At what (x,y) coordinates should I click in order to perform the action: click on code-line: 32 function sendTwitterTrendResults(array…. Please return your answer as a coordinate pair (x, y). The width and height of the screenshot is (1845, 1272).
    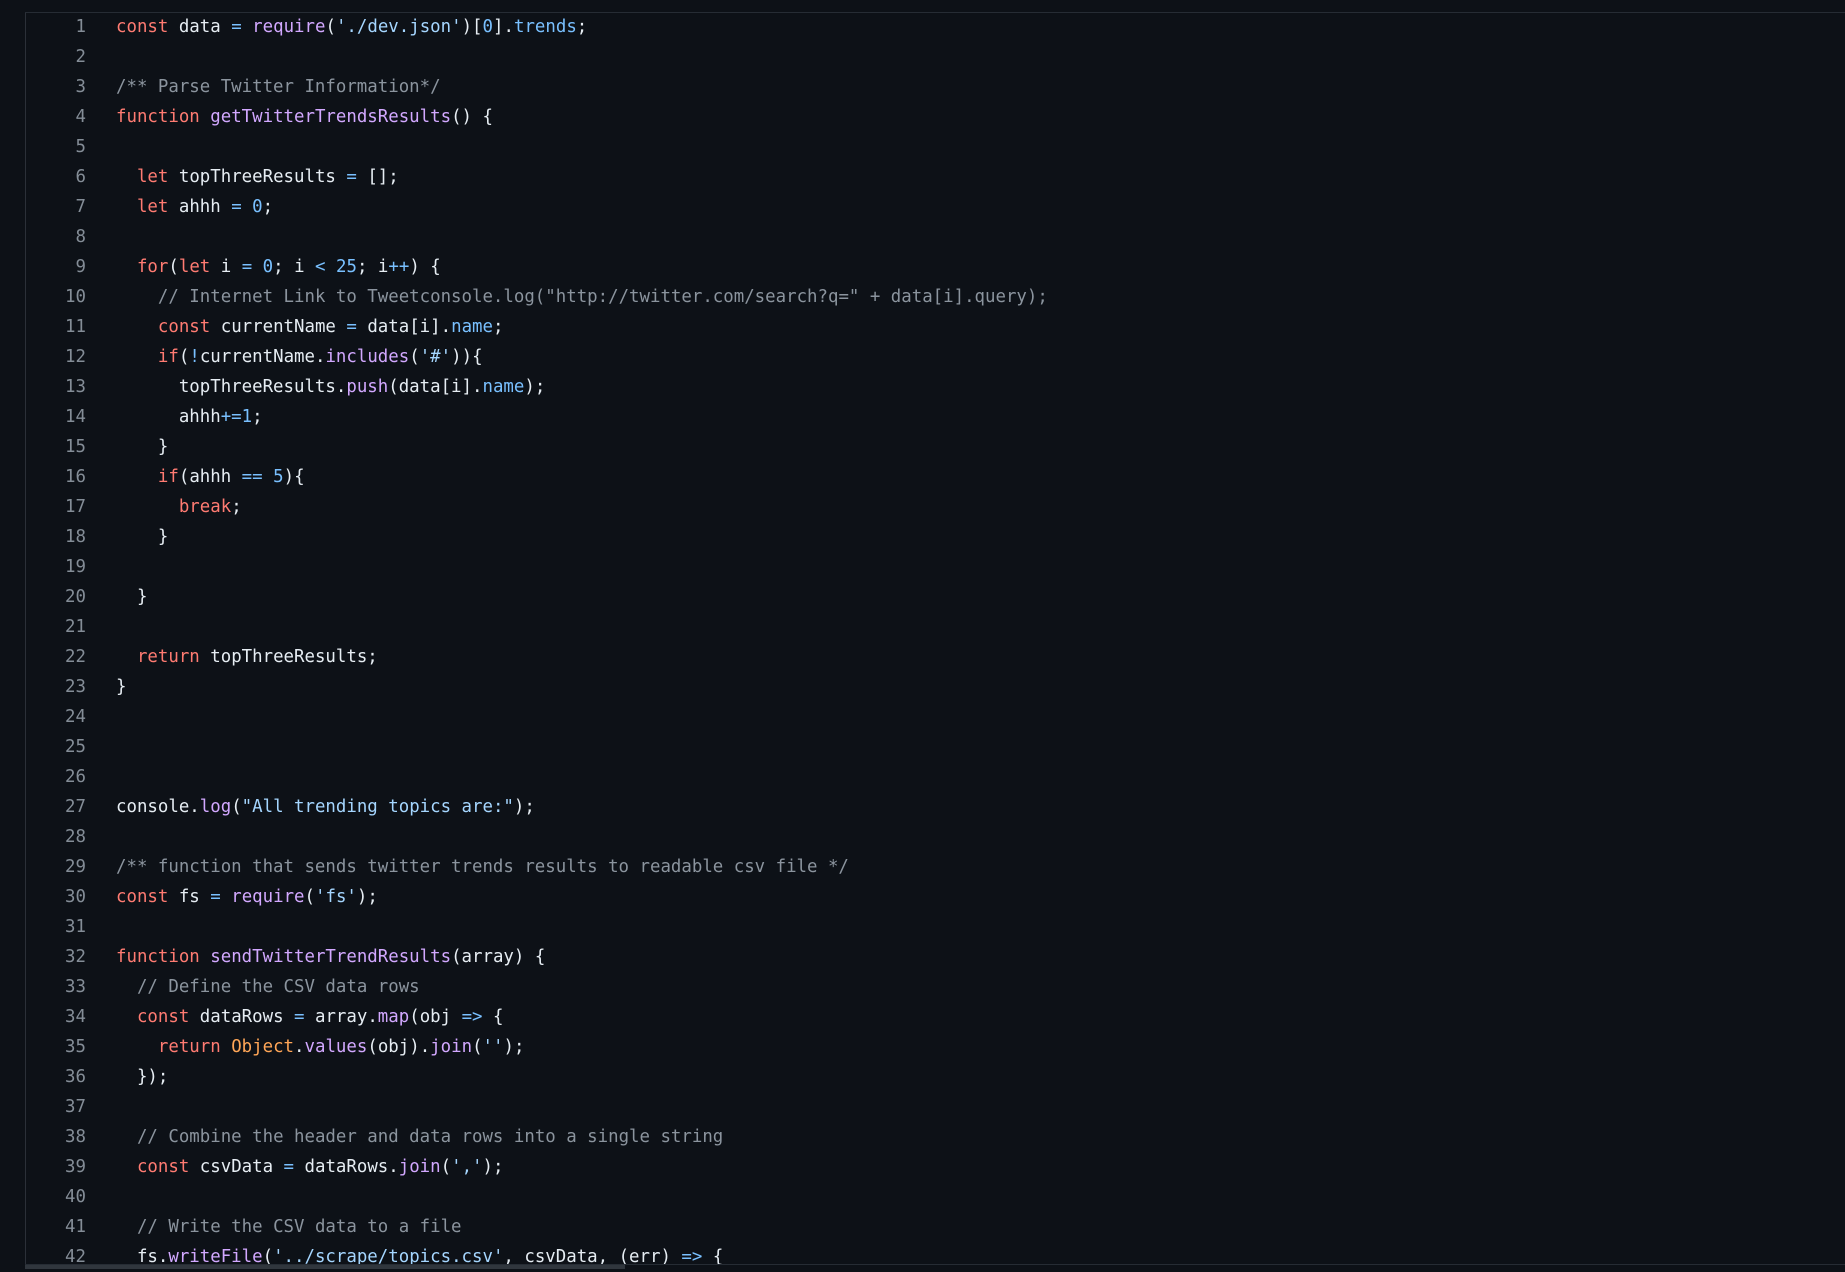
    Looking at the image, I should click on (935, 957).